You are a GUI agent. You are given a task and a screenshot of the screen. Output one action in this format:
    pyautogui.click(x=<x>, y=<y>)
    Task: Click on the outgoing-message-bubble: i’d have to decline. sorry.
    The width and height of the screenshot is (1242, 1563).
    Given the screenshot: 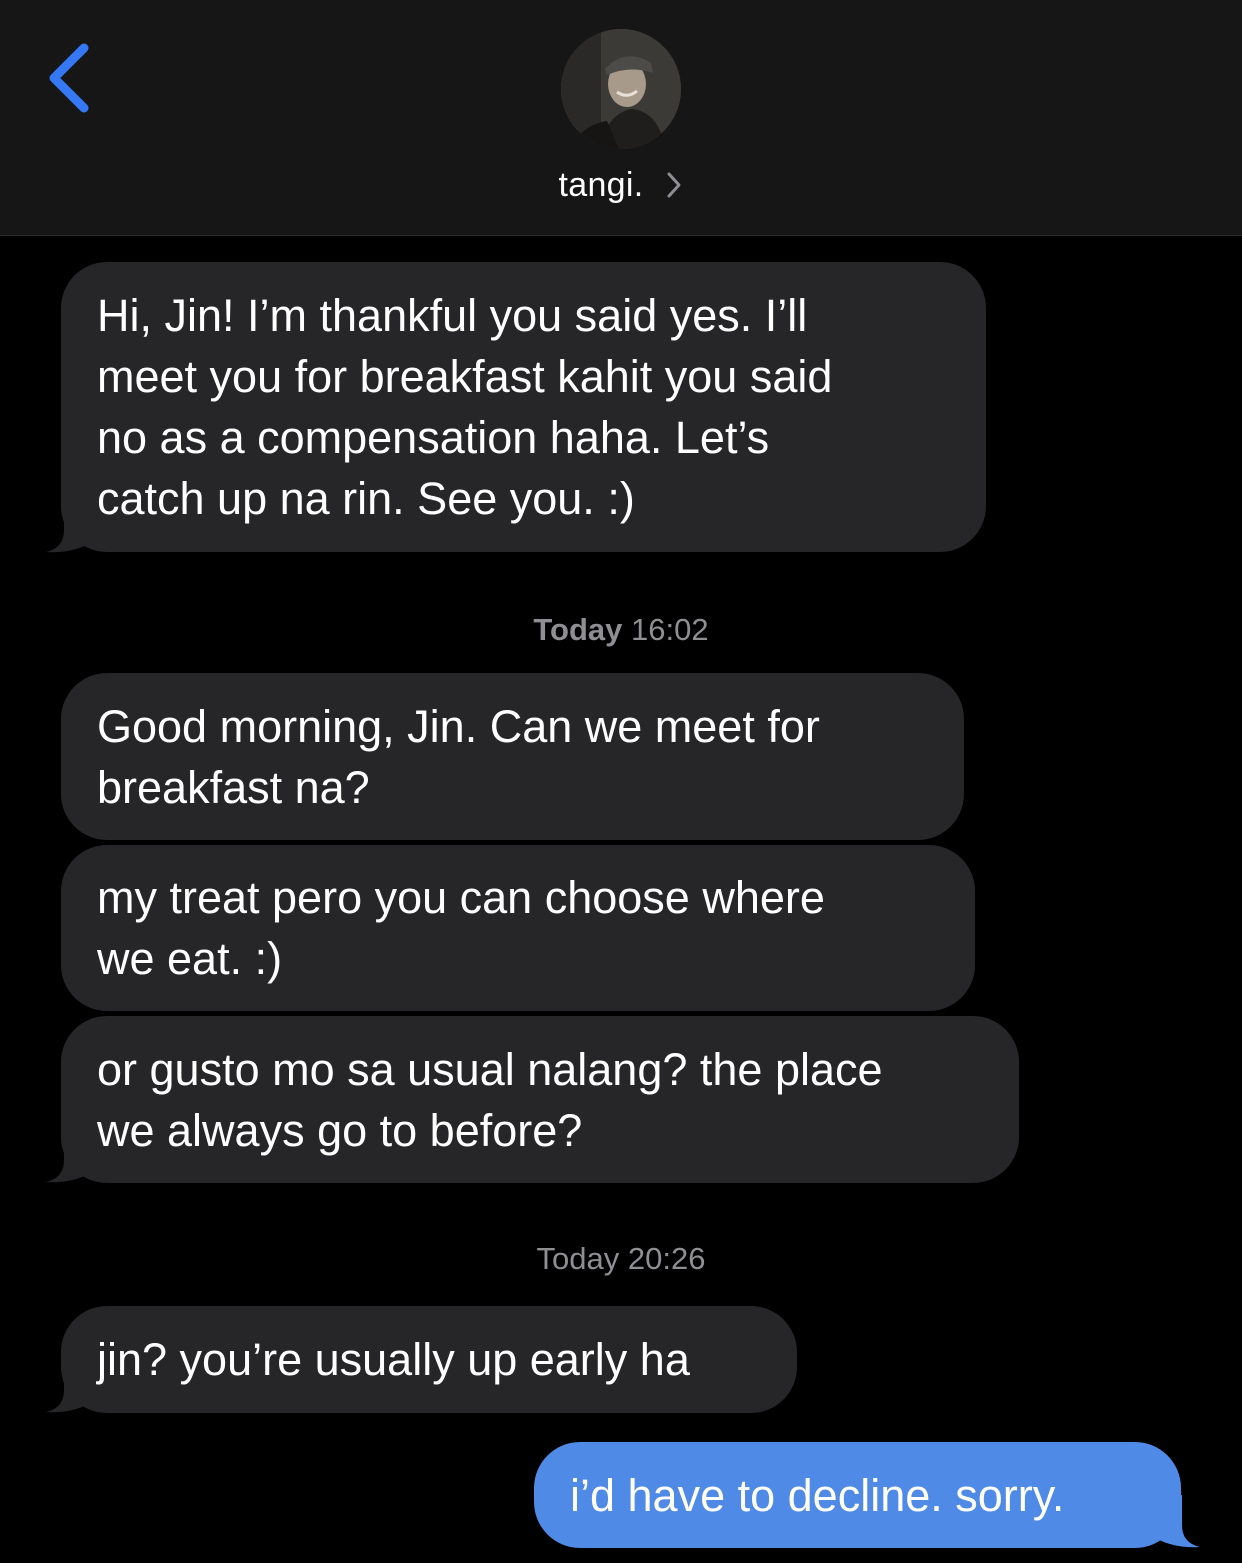 What is the action you would take?
    pyautogui.click(x=857, y=1495)
    